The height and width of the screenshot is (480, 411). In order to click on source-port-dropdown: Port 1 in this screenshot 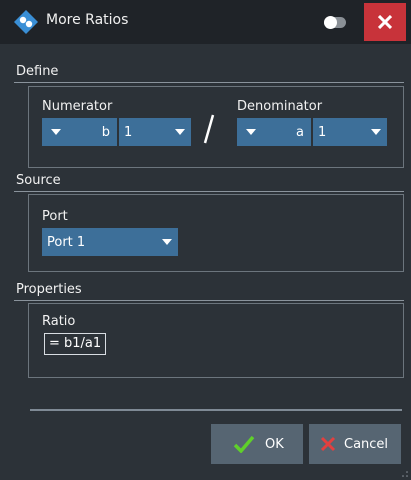, I will do `click(110, 242)`.